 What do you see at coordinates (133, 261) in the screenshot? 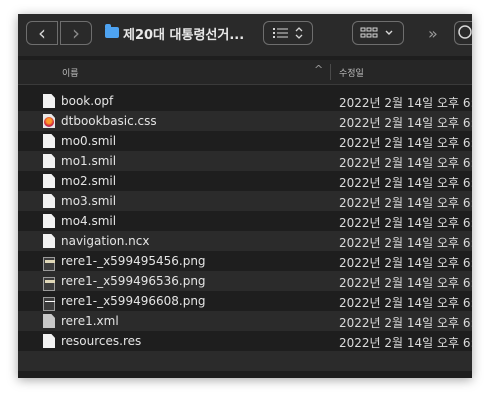
I see `file-name: rere1-_x599495456.png` at bounding box center [133, 261].